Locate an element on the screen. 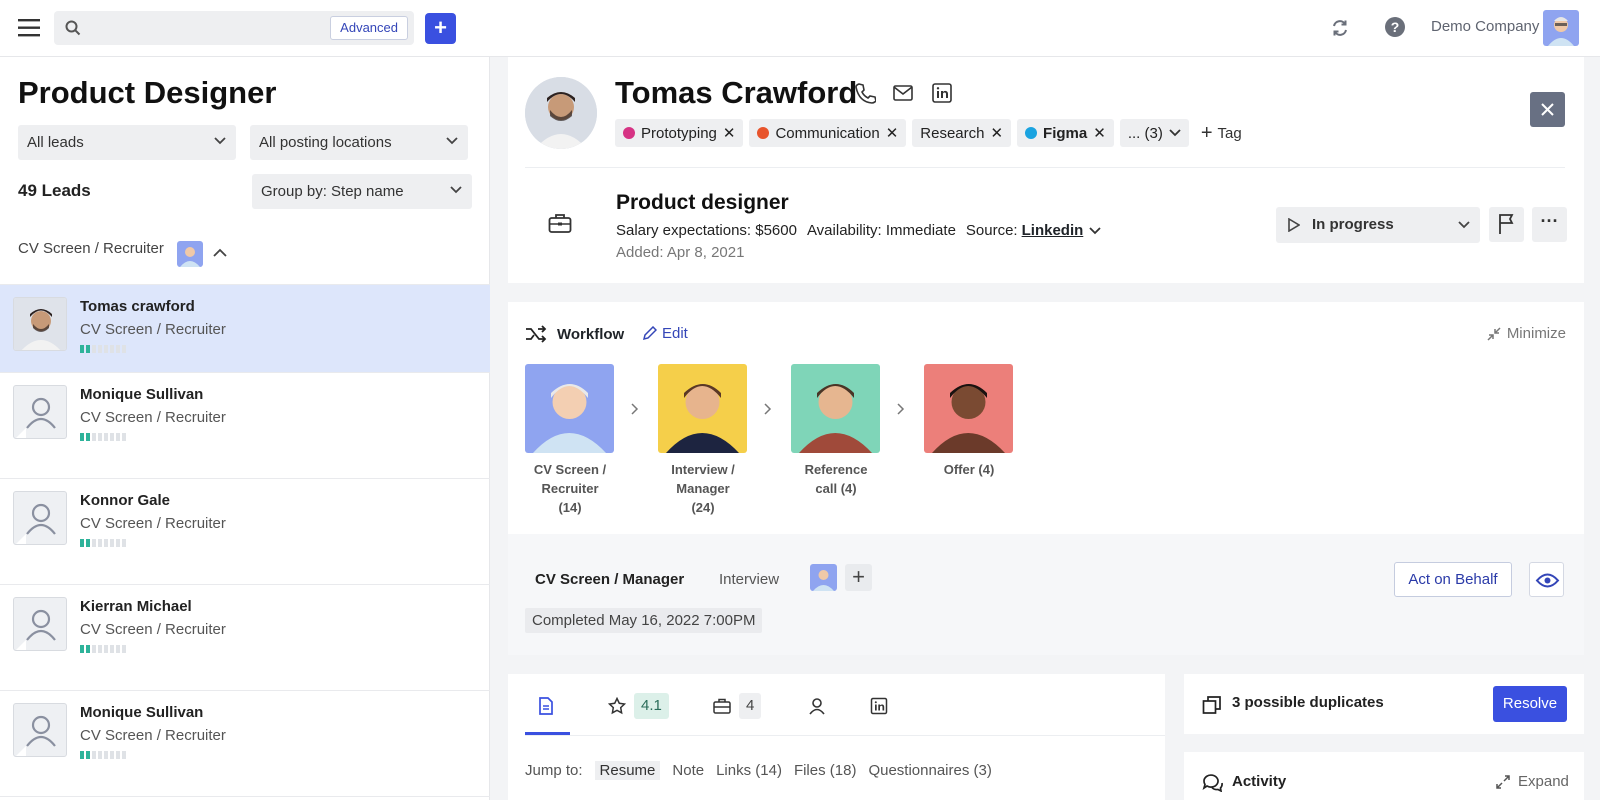 The width and height of the screenshot is (1600, 800). lead-name: Monique Sullivan is located at coordinates (142, 712).